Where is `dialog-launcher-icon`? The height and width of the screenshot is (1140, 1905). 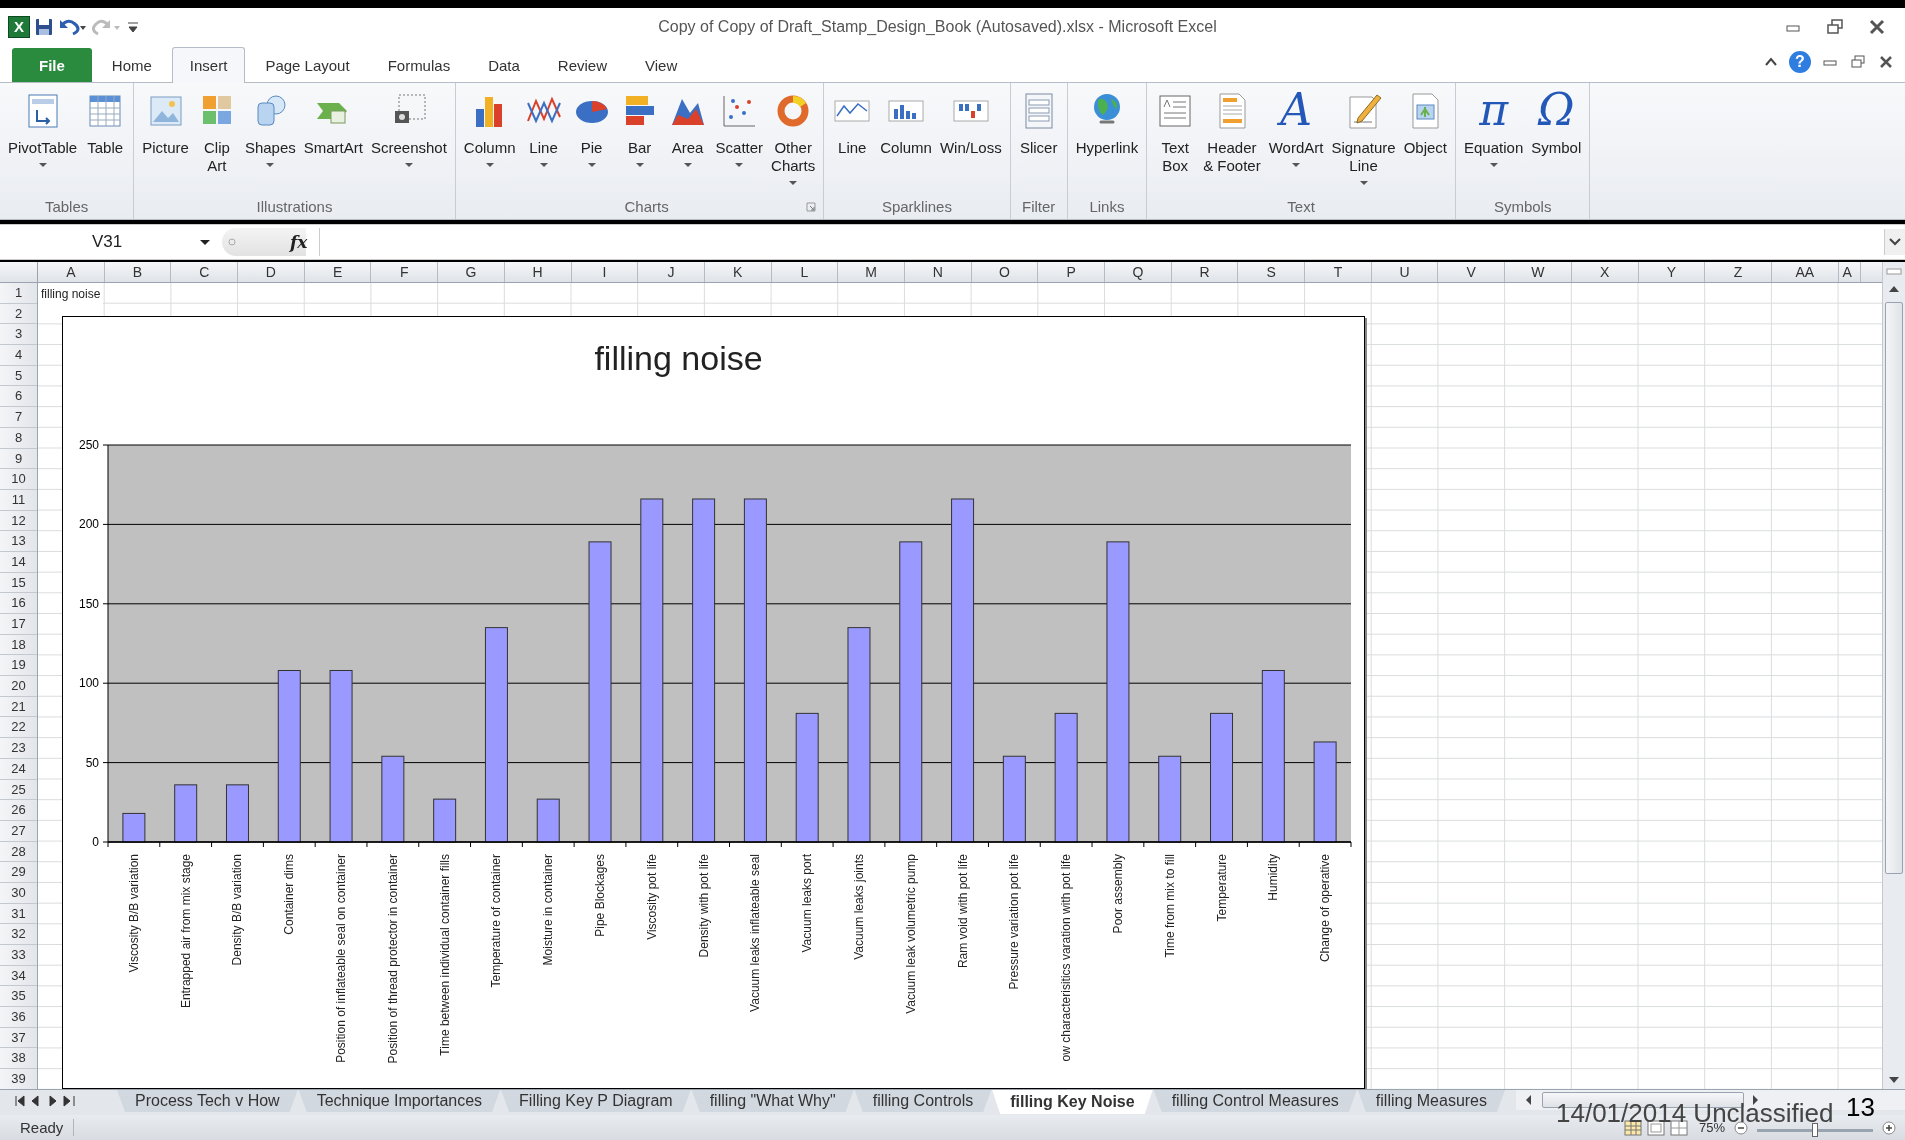 dialog-launcher-icon is located at coordinates (811, 207).